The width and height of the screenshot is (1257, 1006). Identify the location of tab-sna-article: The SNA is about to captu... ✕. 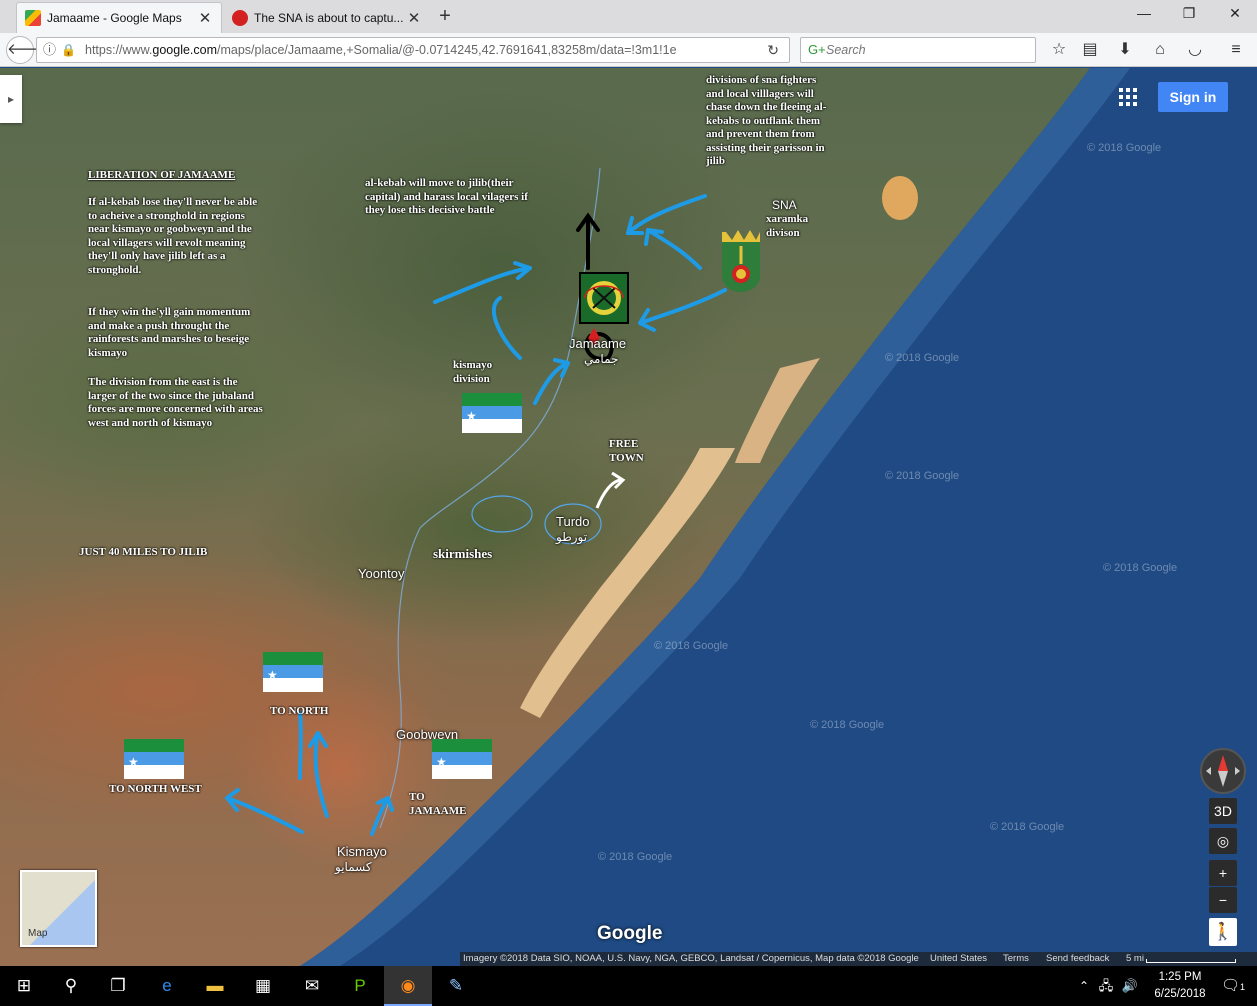
(327, 17).